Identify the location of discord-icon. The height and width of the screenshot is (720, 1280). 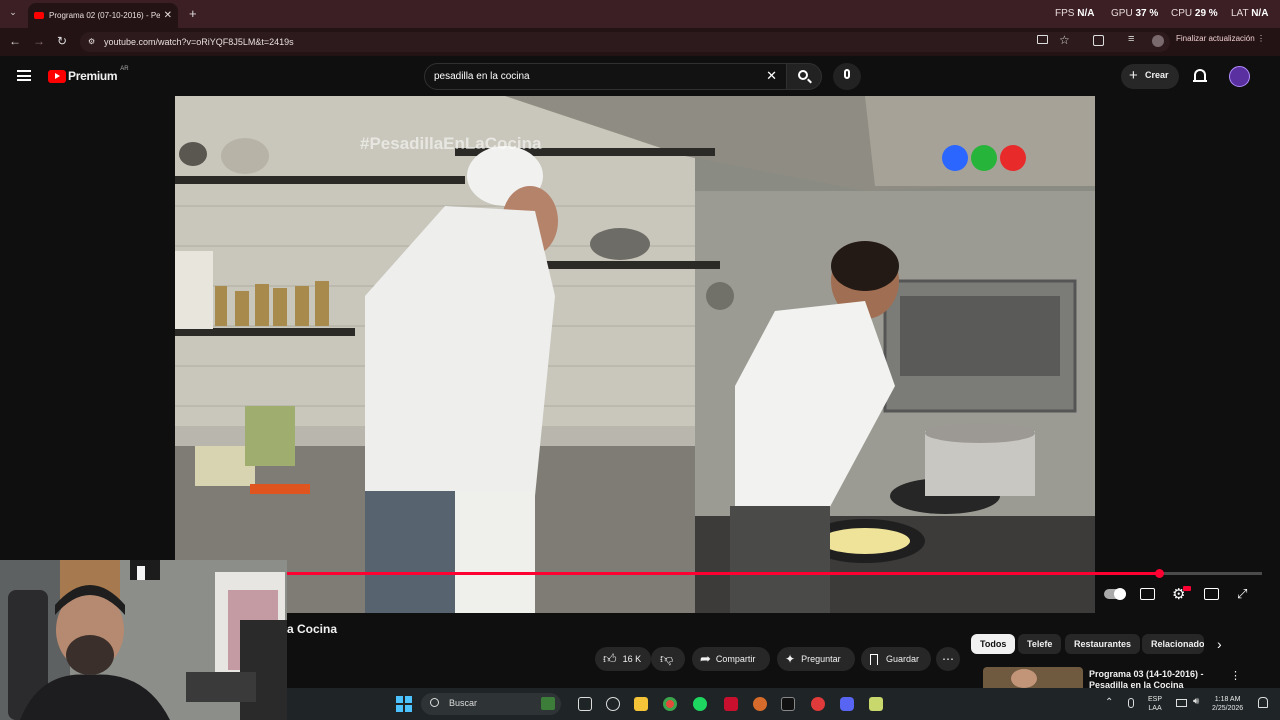
(847, 704).